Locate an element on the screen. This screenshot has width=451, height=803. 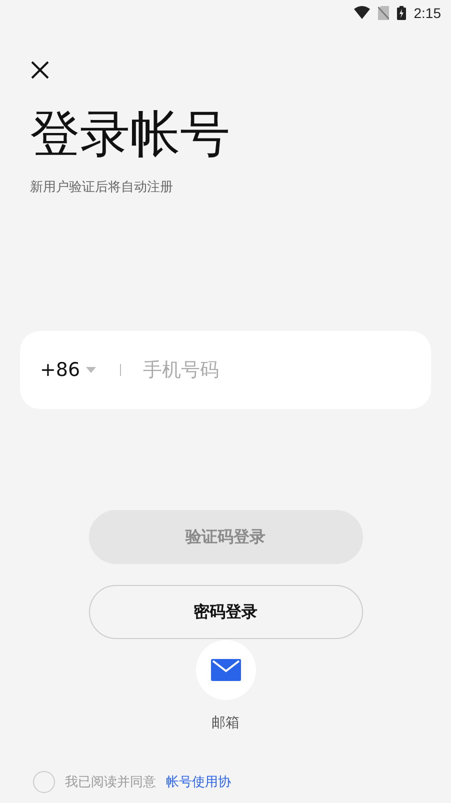
close-icon is located at coordinates (40, 70).